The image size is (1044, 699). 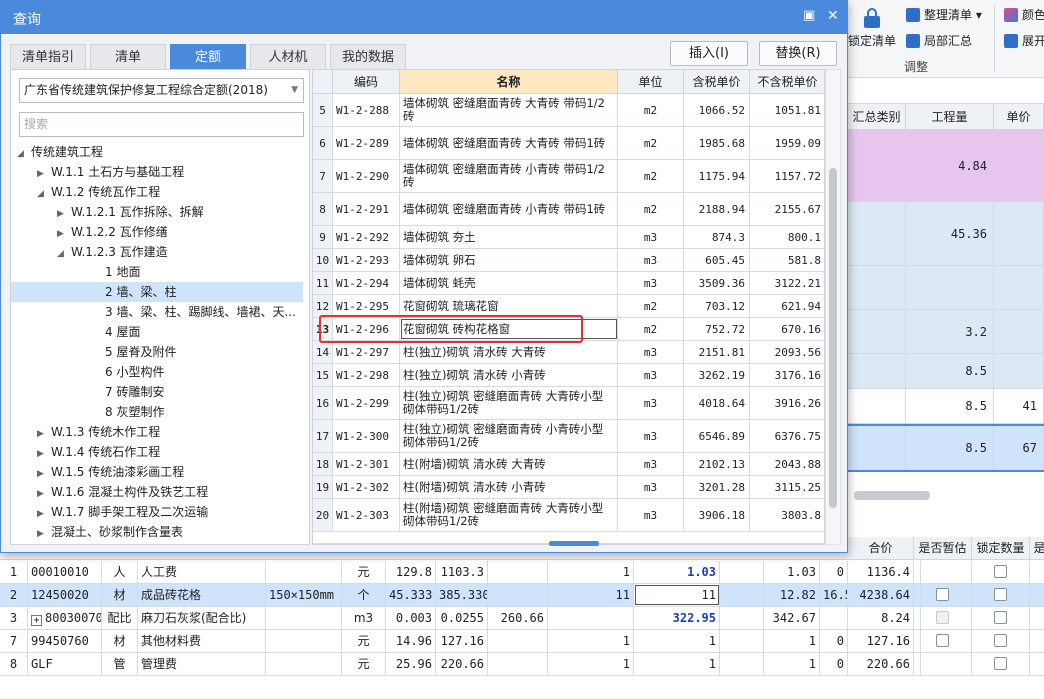 What do you see at coordinates (157, 392) in the screenshot?
I see `tree-node: 7 砖雕制安` at bounding box center [157, 392].